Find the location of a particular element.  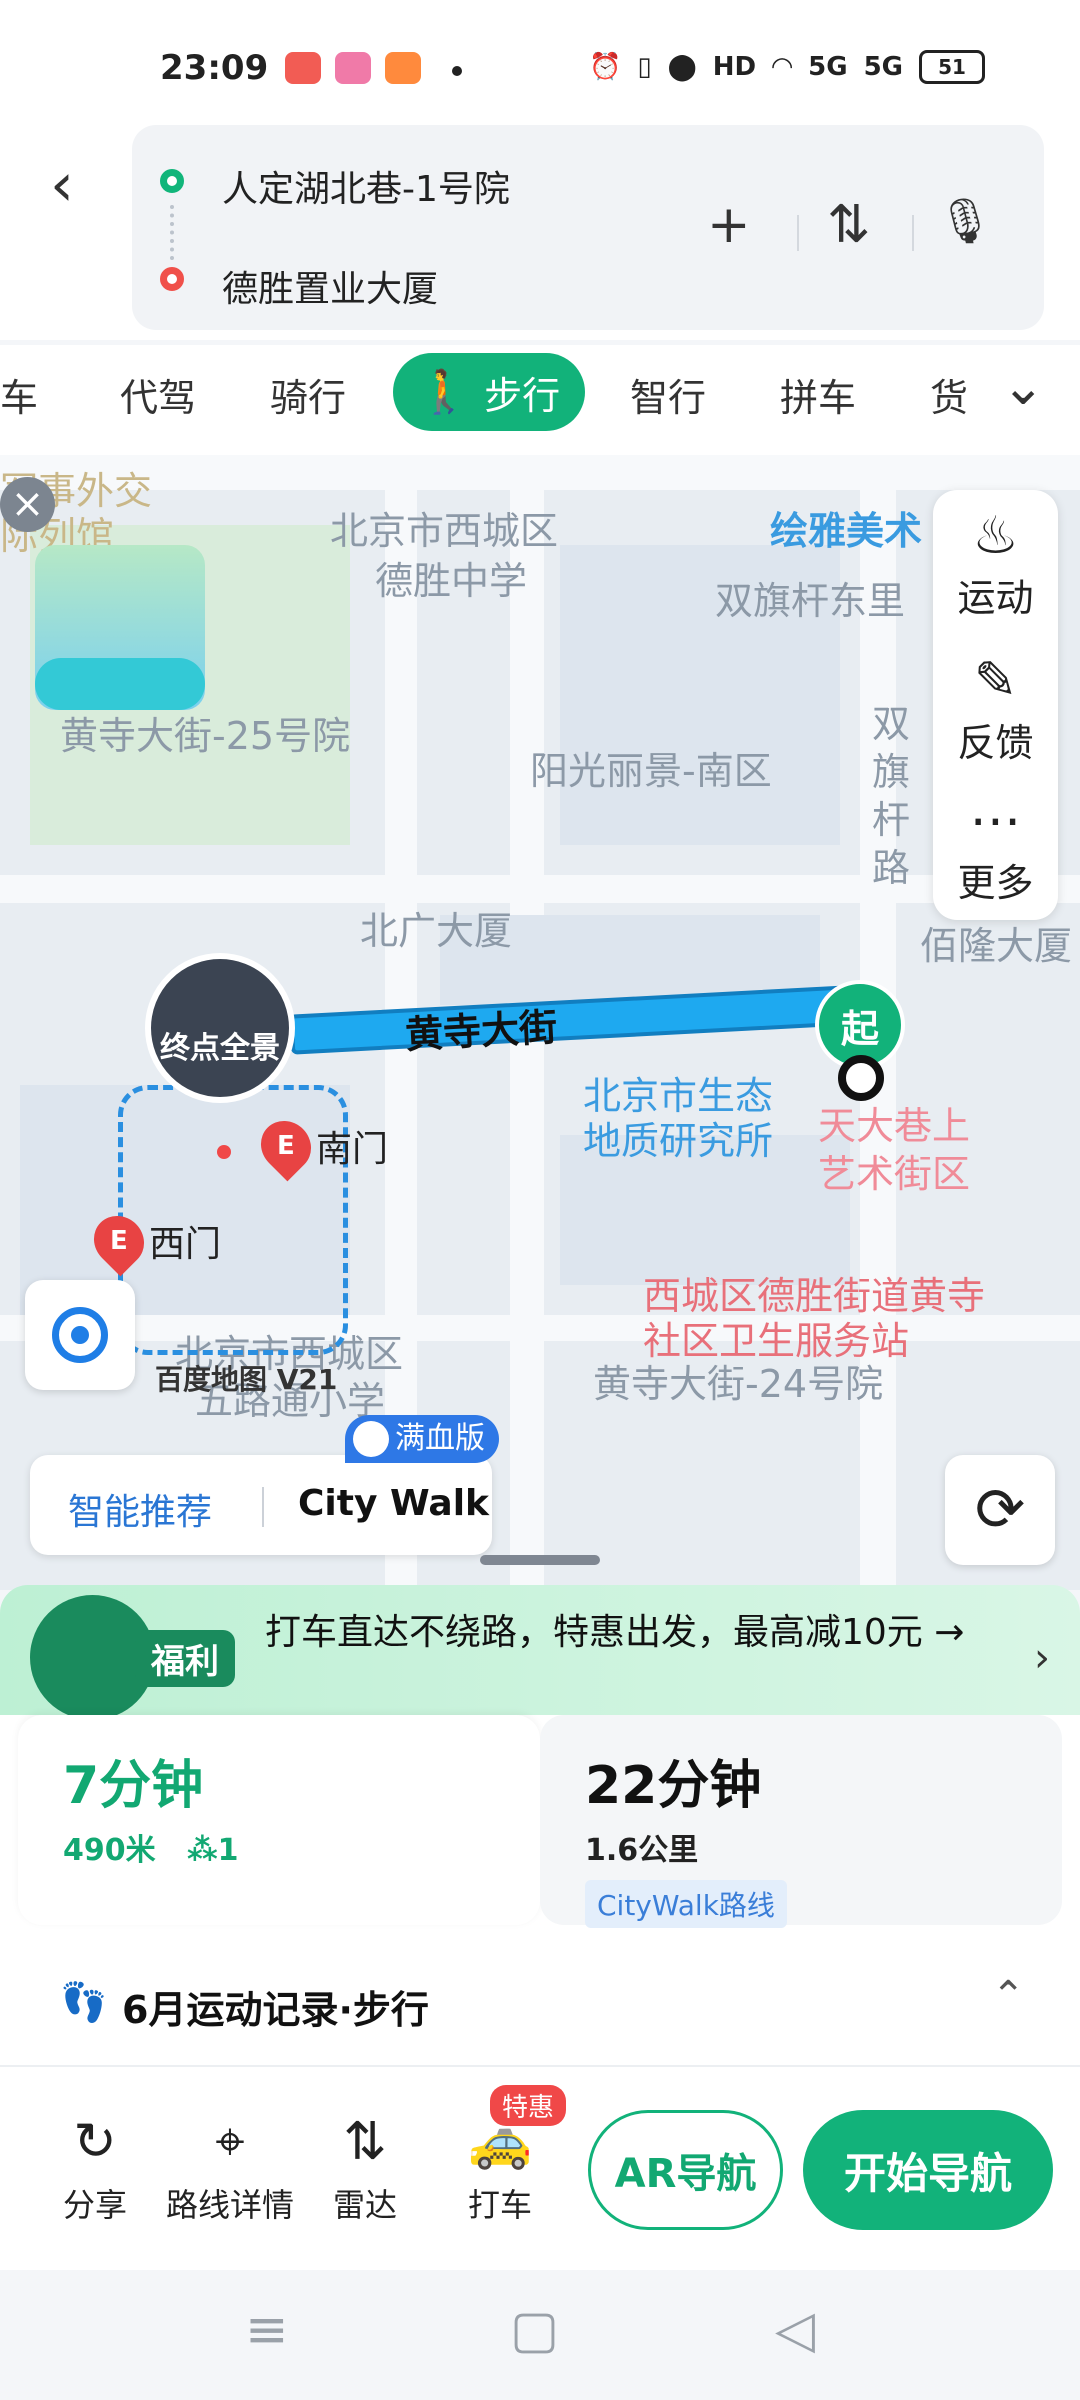

map-label: 艺术街区 is located at coordinates (894, 1174).